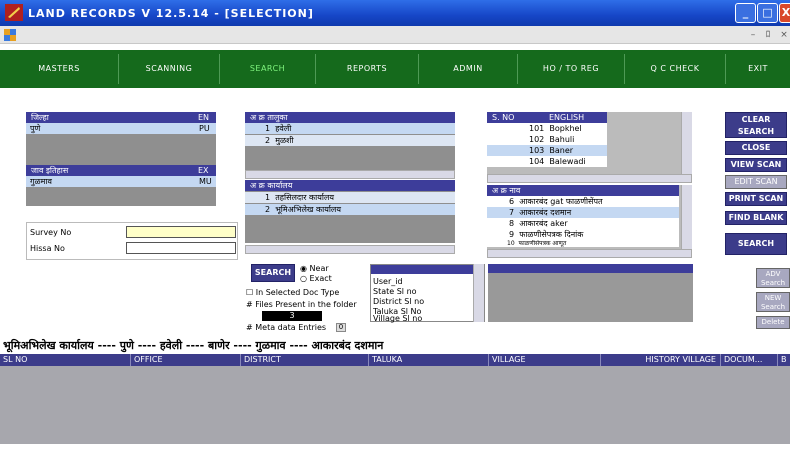 This screenshot has height=450, width=790. I want to click on adv-search-button: ADV Search, so click(773, 278).